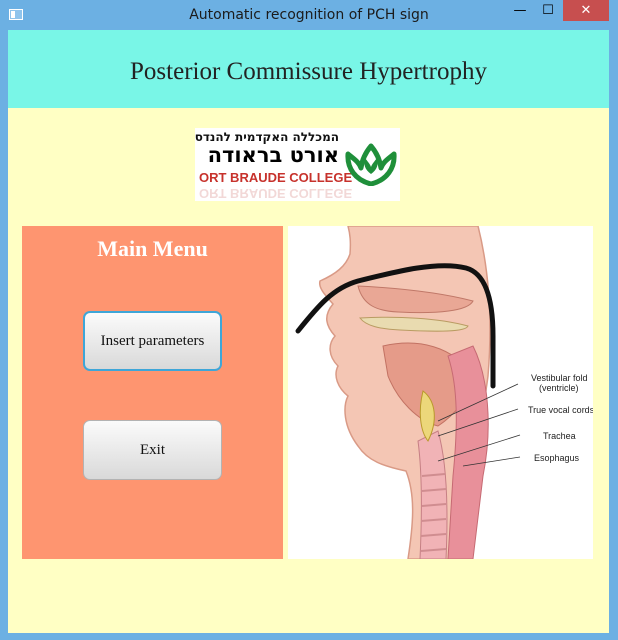  I want to click on title-bar: Automatic recognition of PCH sign — ☐ ✕, so click(309, 15).